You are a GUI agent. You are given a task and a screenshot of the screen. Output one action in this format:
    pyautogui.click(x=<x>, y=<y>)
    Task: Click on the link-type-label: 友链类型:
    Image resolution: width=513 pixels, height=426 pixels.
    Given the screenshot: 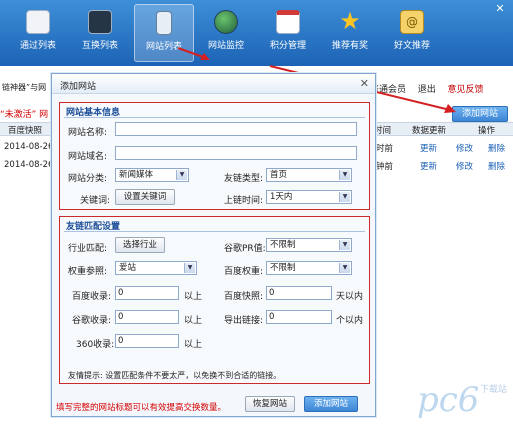 What is the action you would take?
    pyautogui.click(x=244, y=179)
    